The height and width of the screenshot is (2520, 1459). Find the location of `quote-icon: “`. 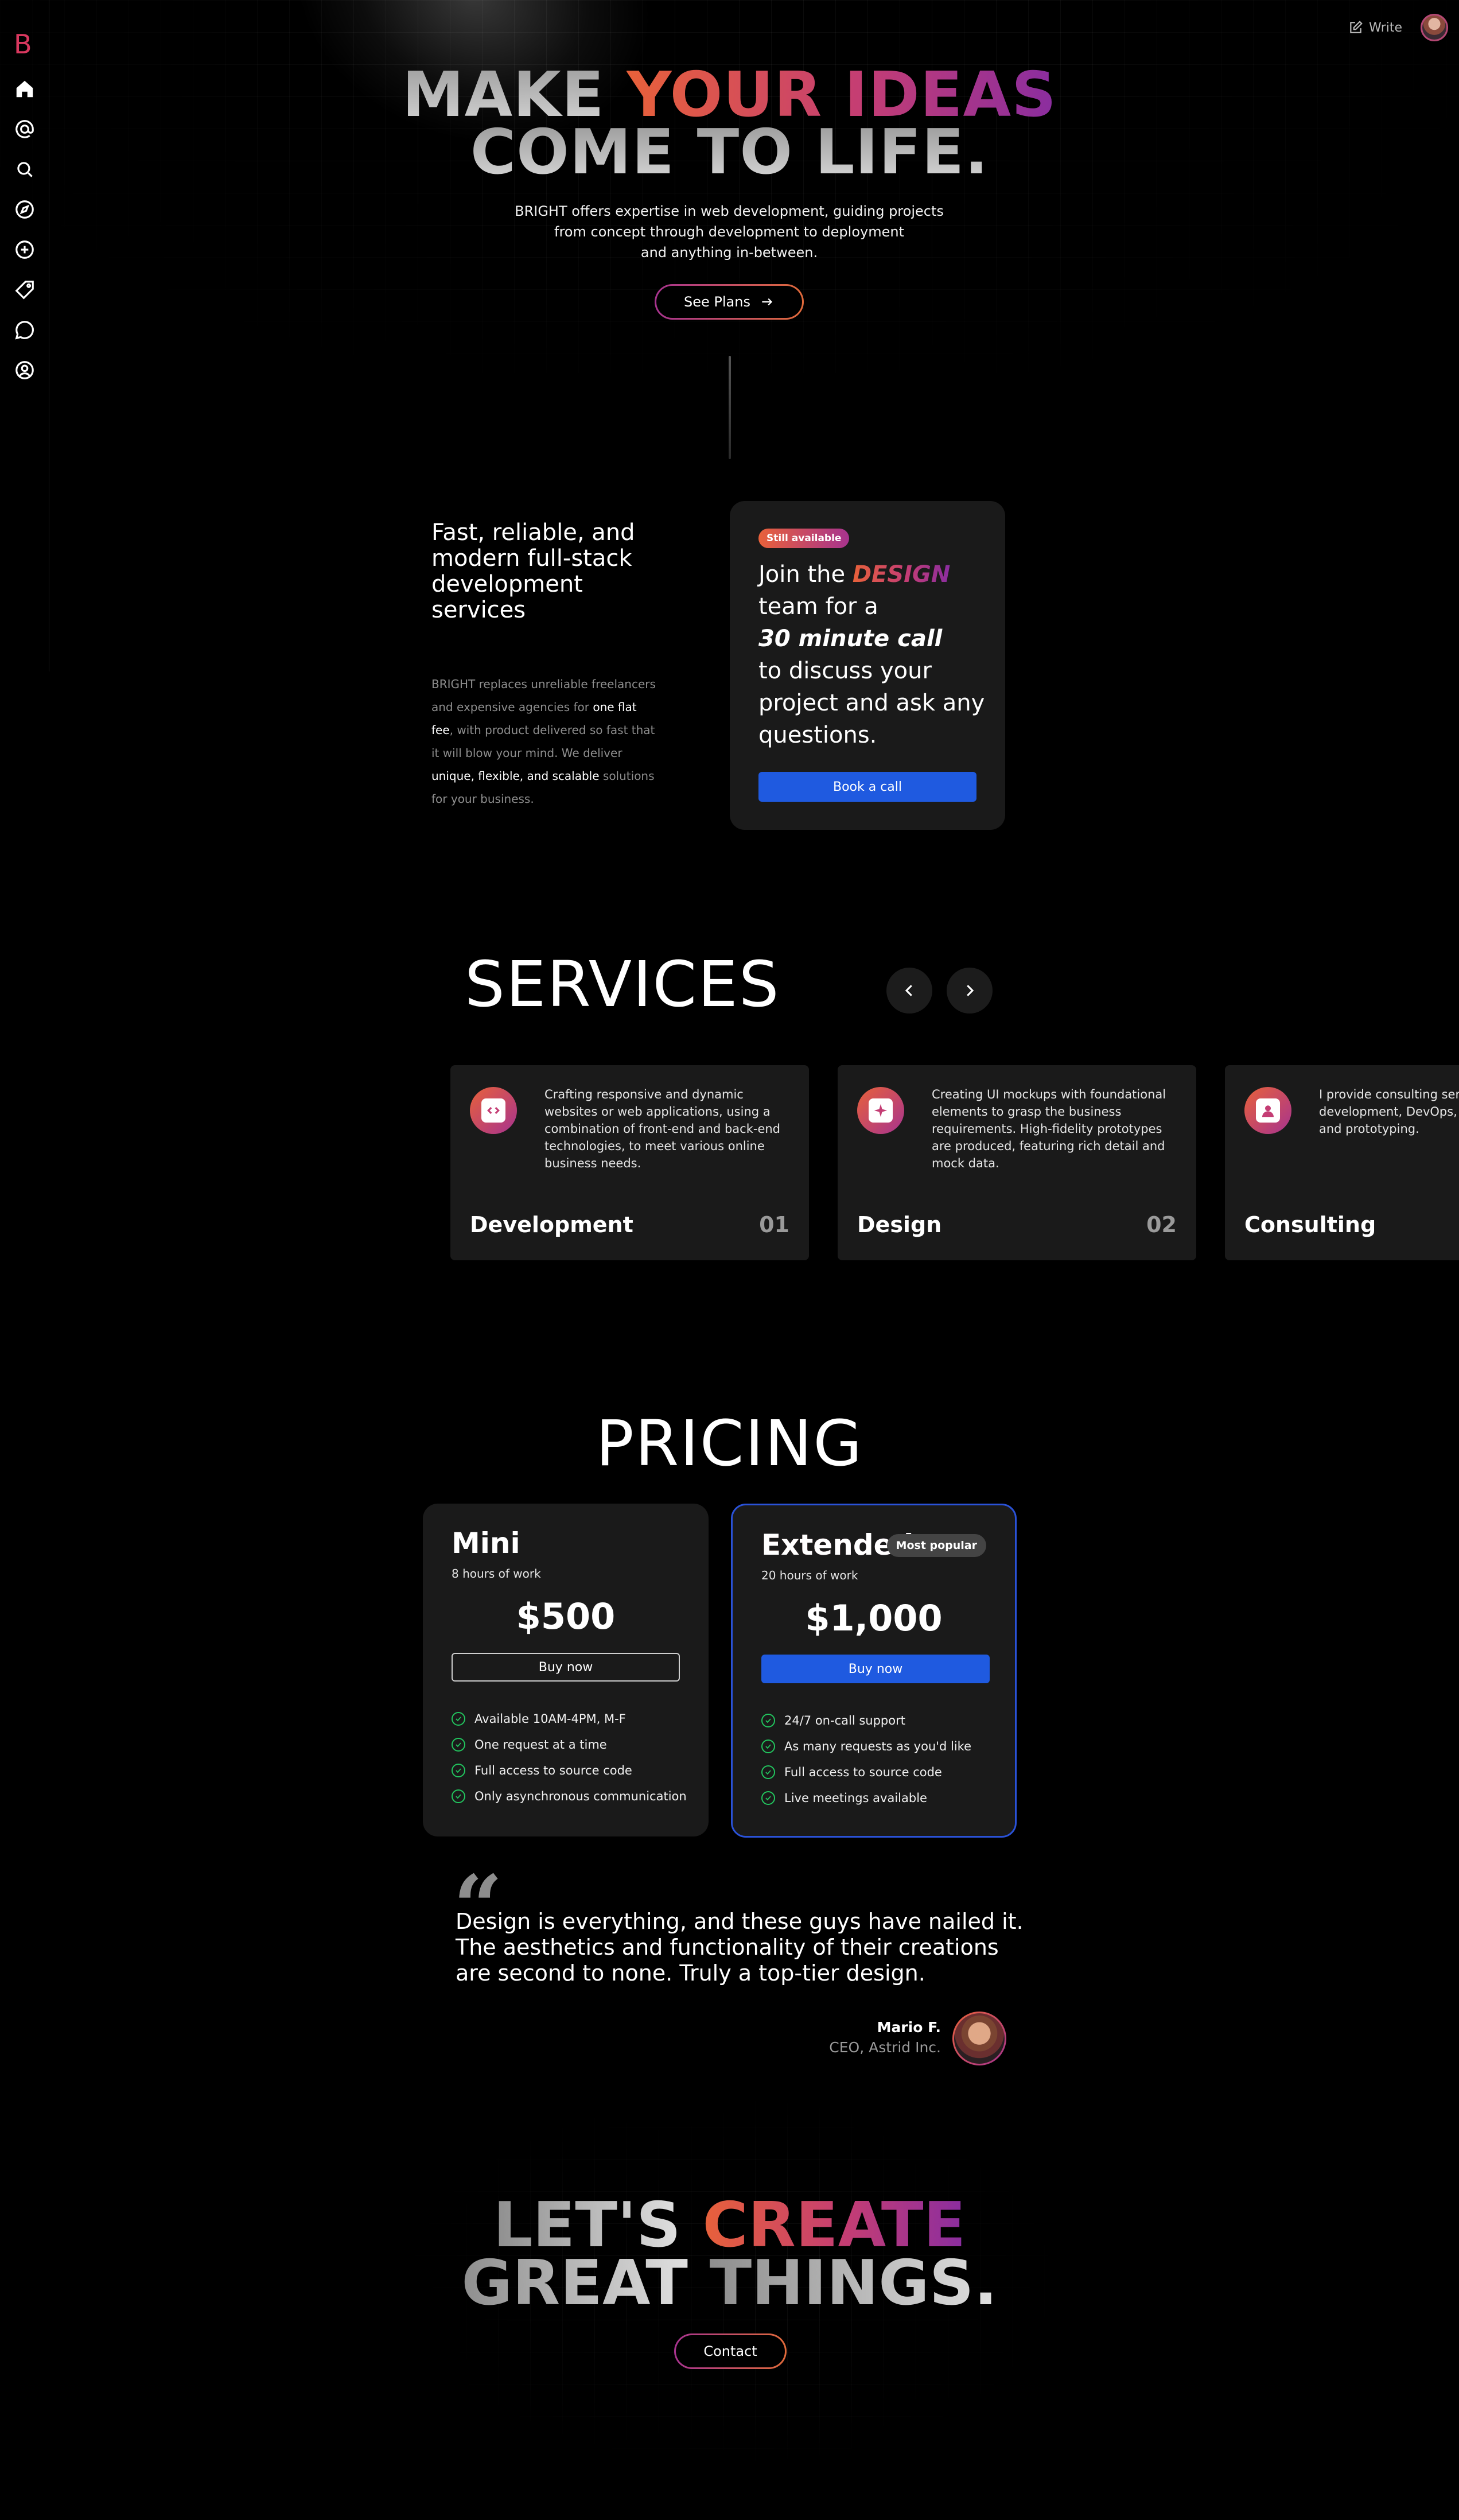

quote-icon: “ is located at coordinates (478, 1907).